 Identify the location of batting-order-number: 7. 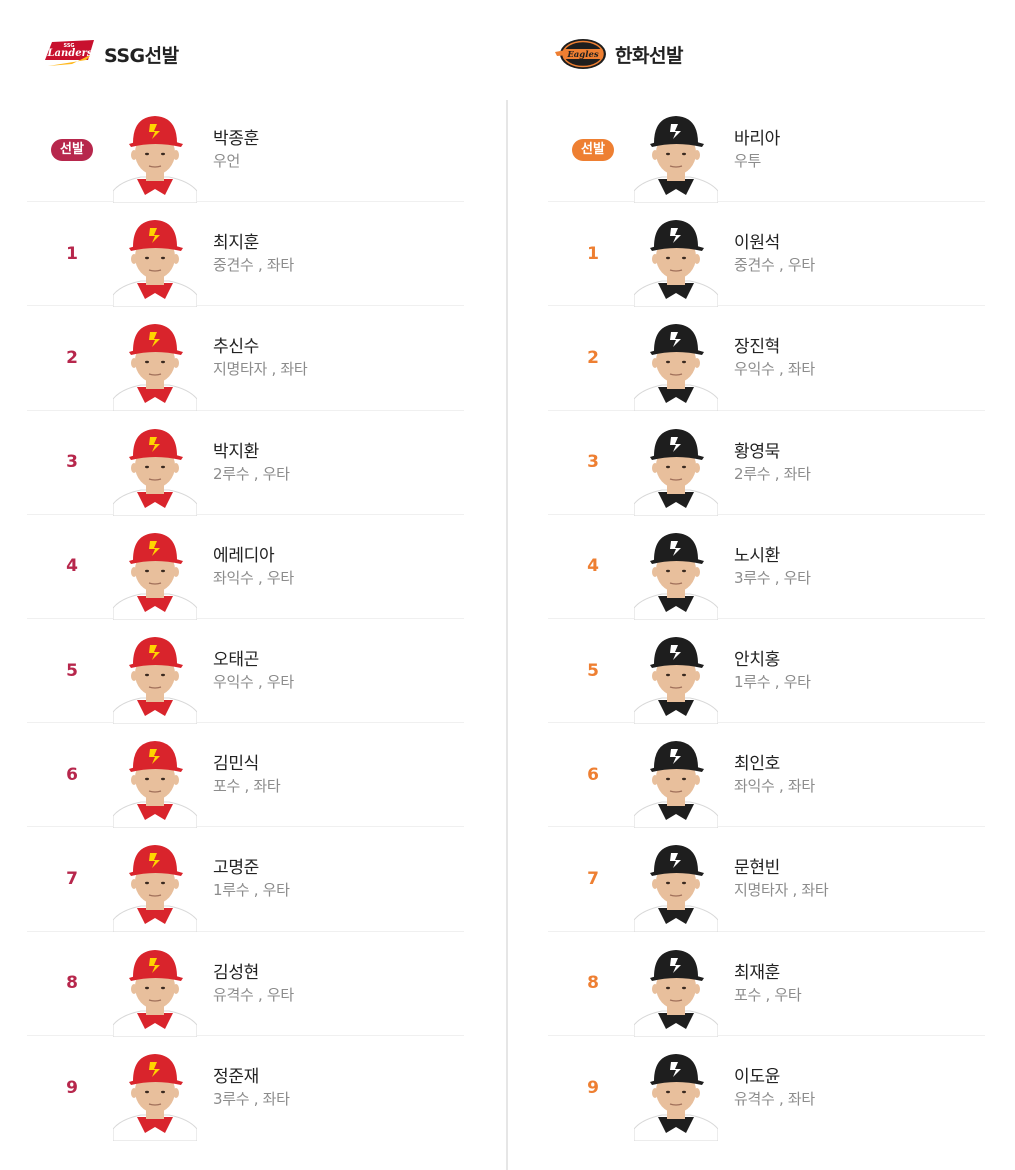
(593, 878).